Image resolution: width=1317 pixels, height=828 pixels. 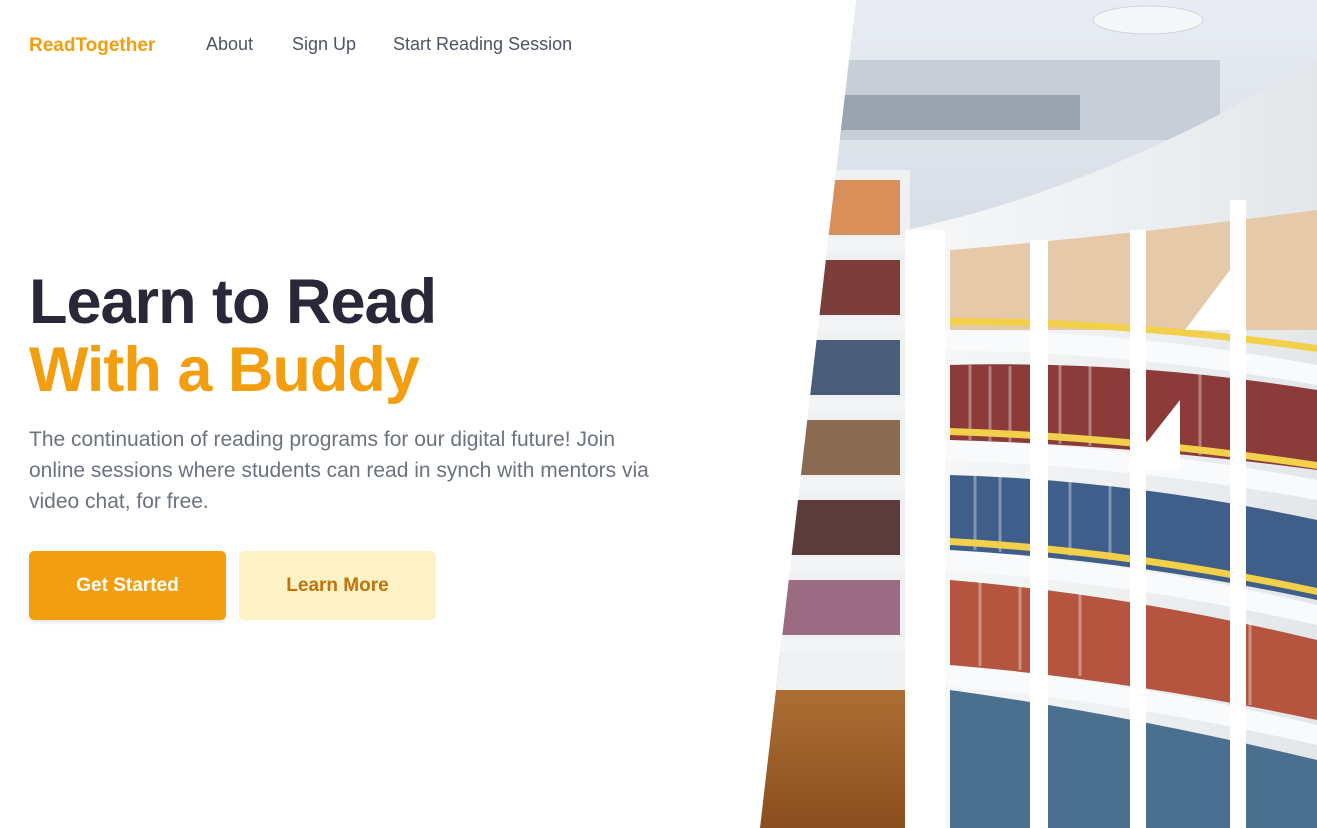 I want to click on learn-more-button: Learn More, so click(x=337, y=585).